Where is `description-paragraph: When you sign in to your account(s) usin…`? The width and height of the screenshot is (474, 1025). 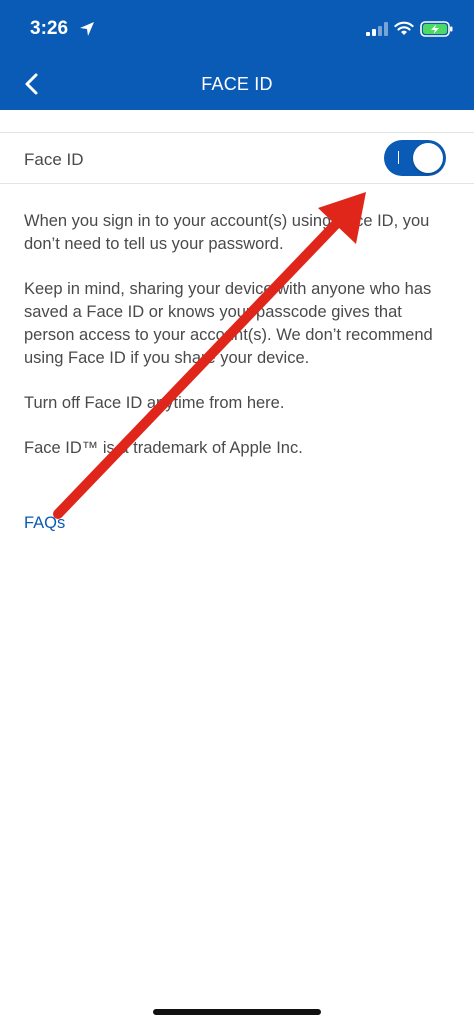
description-paragraph: When you sign in to your account(s) usin… is located at coordinates (227, 232).